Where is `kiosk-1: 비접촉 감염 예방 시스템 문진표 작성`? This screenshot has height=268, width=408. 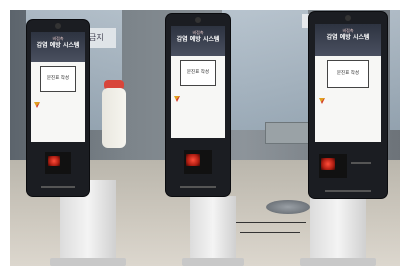
kiosk-1: 비접촉 감염 예방 시스템 문진표 작성 is located at coordinates (58, 108).